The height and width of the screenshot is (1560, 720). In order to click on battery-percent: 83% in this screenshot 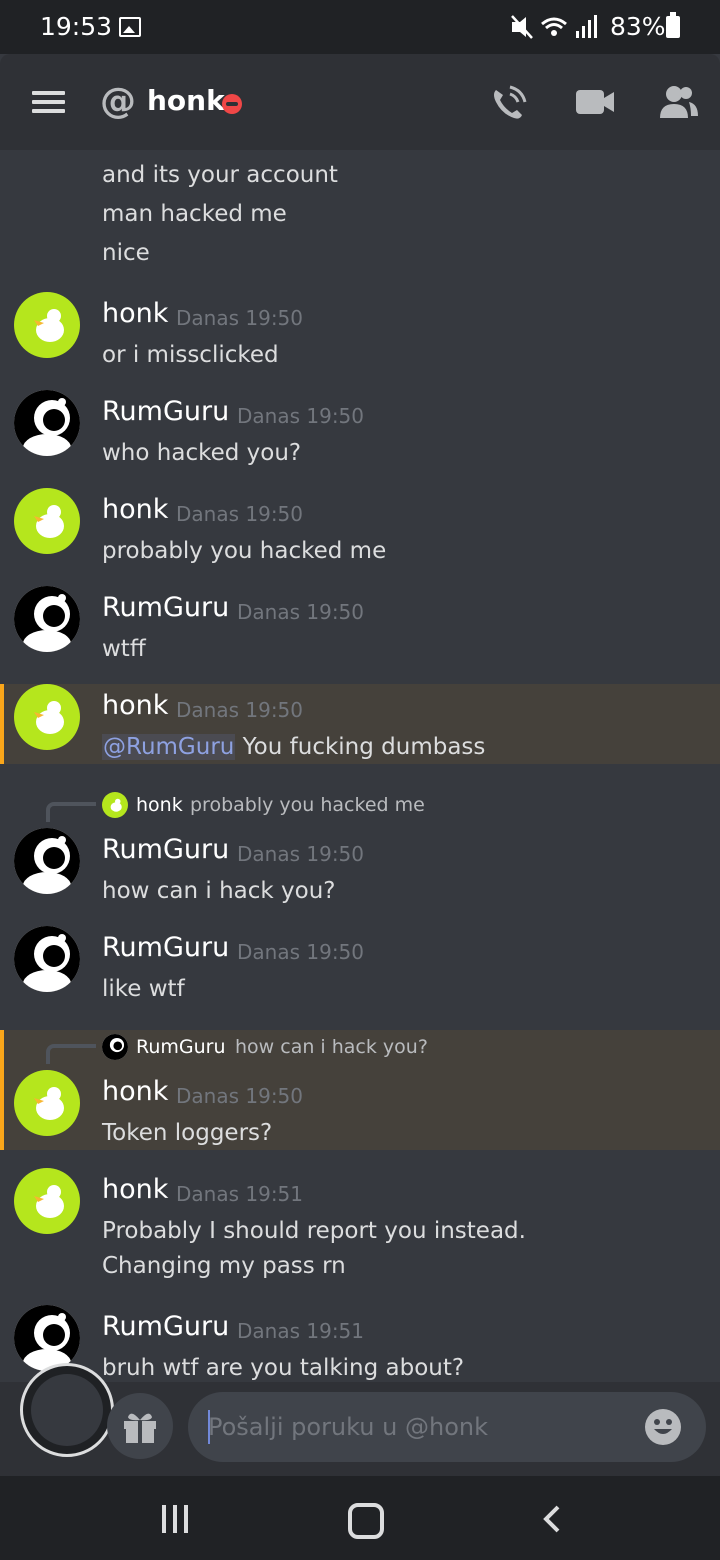, I will do `click(638, 26)`.